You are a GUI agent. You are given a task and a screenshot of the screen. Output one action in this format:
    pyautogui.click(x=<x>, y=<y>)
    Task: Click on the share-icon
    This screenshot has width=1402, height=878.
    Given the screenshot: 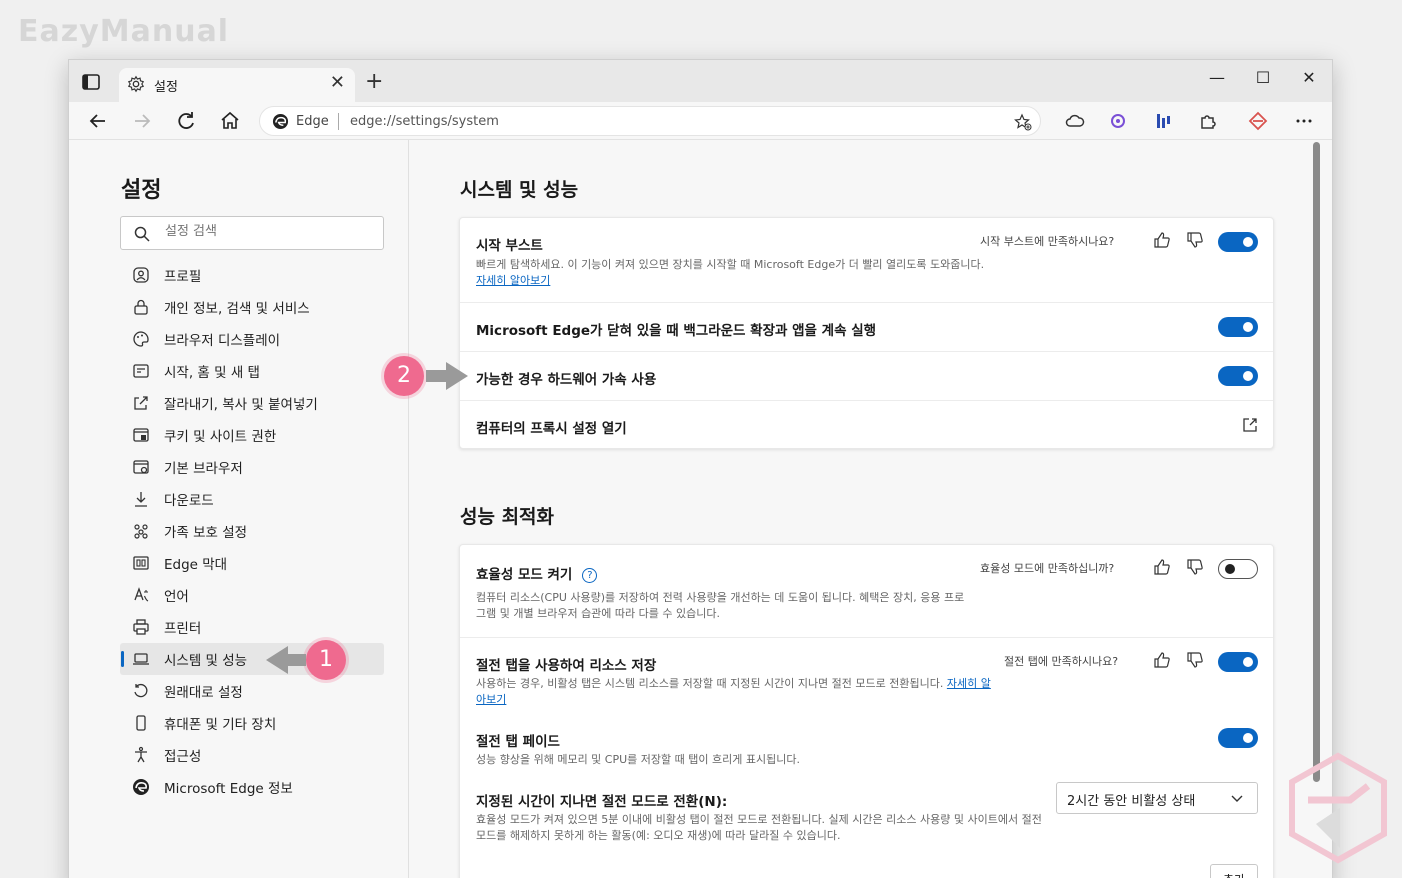 What is the action you would take?
    pyautogui.click(x=141, y=403)
    